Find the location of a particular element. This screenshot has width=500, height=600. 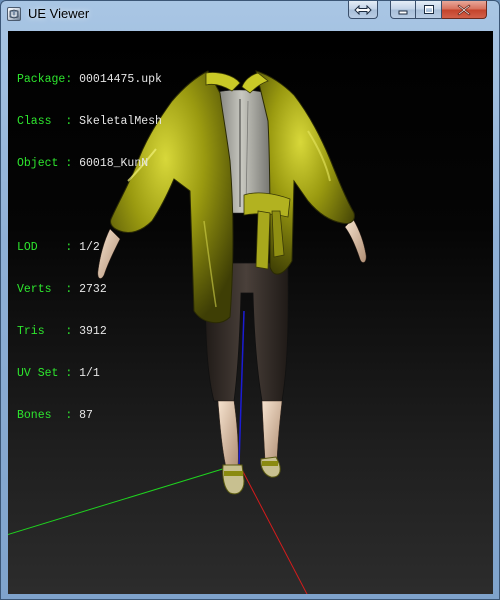

info-value-bones: 87 is located at coordinates (86, 415).